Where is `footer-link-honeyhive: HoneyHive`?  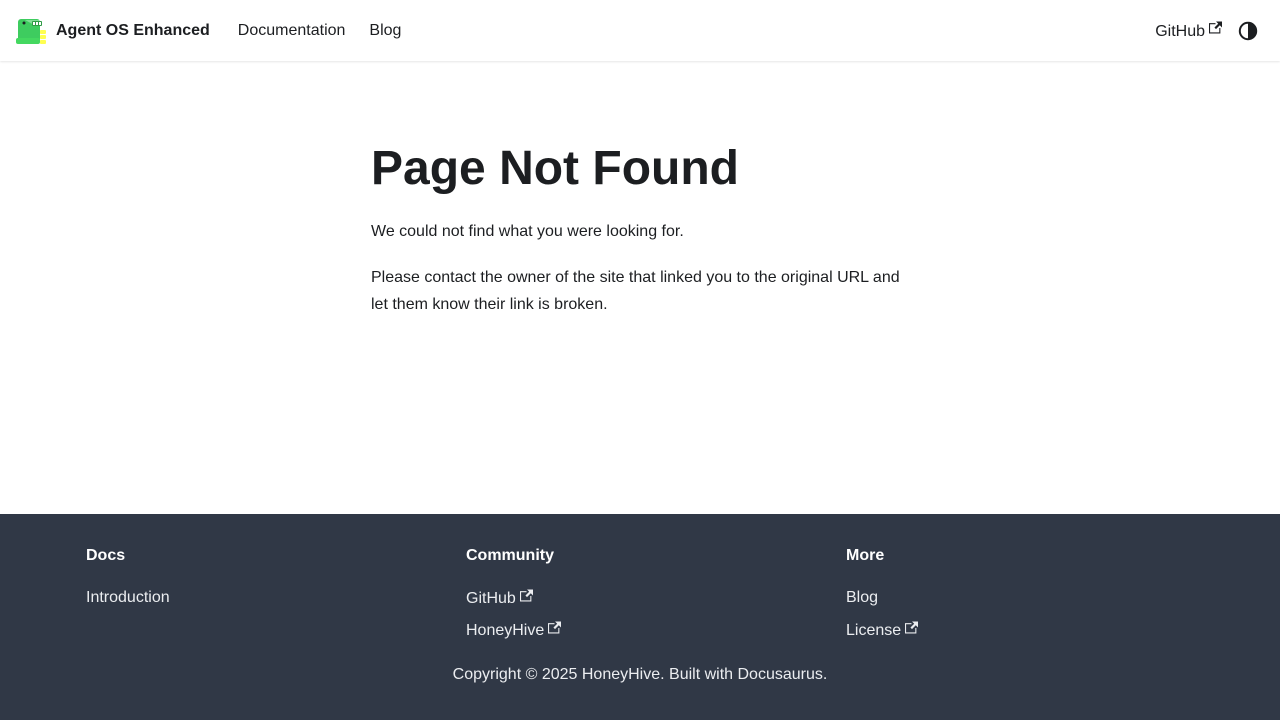
footer-link-honeyhive: HoneyHive is located at coordinates (514, 637).